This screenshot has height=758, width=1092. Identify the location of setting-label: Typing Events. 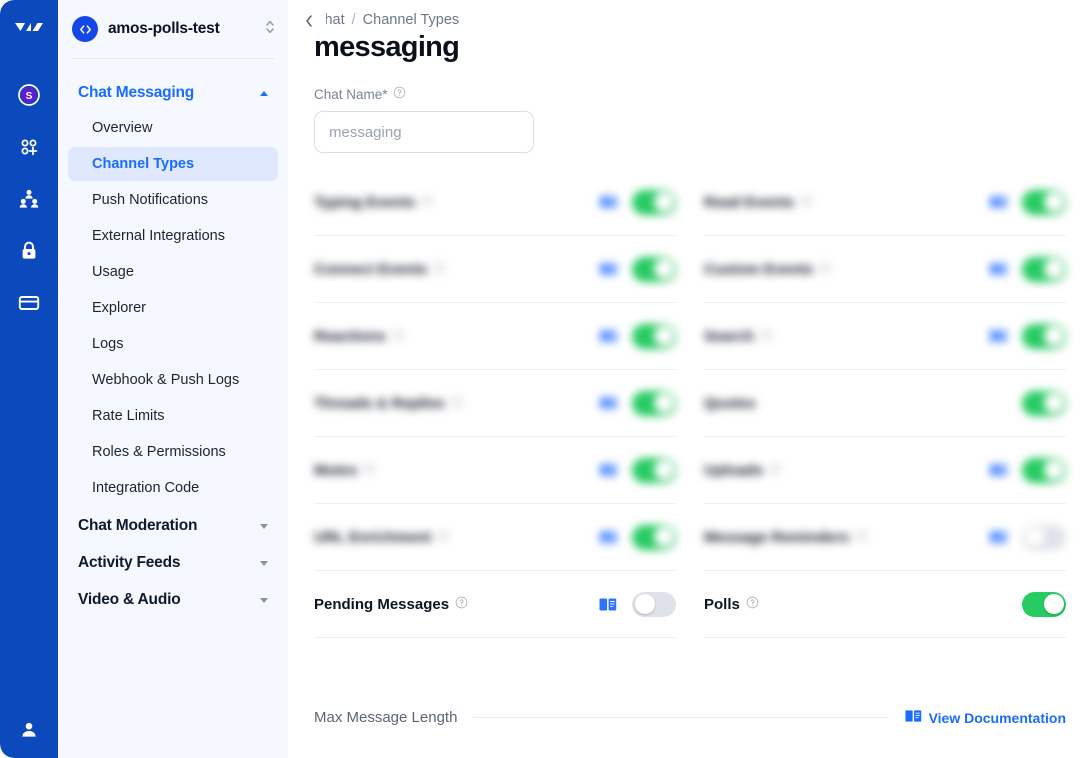
(456, 202).